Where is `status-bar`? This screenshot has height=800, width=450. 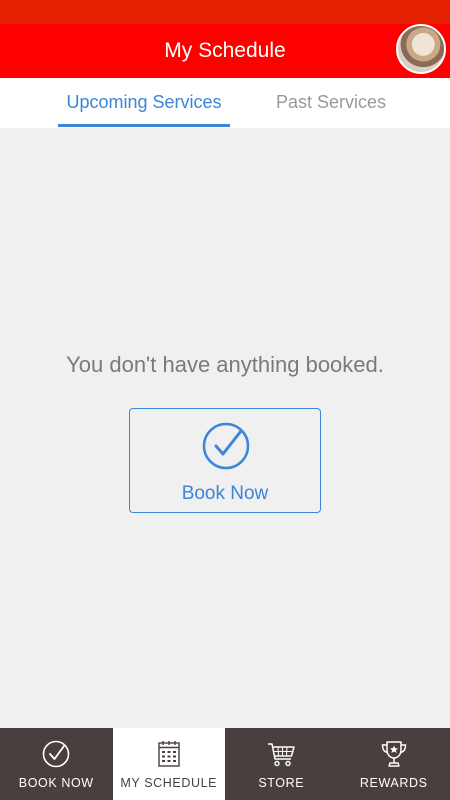
status-bar is located at coordinates (225, 12).